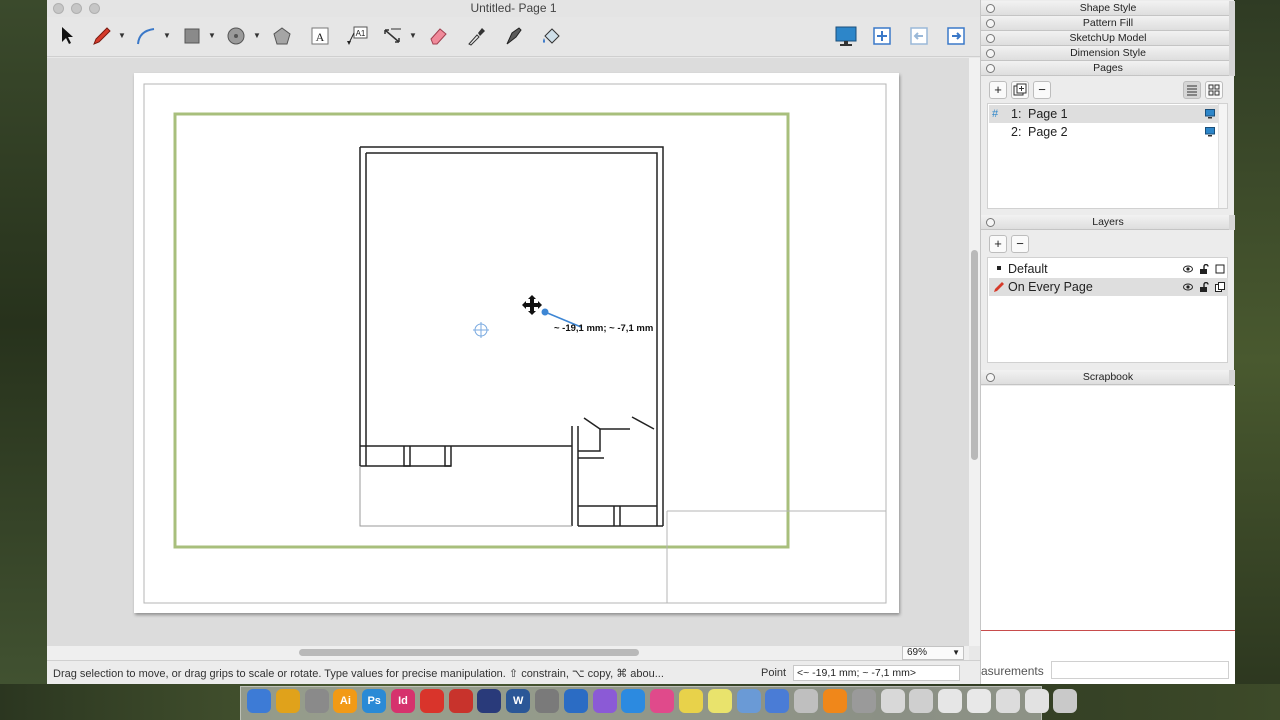 This screenshot has height=720, width=1280. Describe the element at coordinates (882, 36) in the screenshot. I see `add-page-button` at that location.